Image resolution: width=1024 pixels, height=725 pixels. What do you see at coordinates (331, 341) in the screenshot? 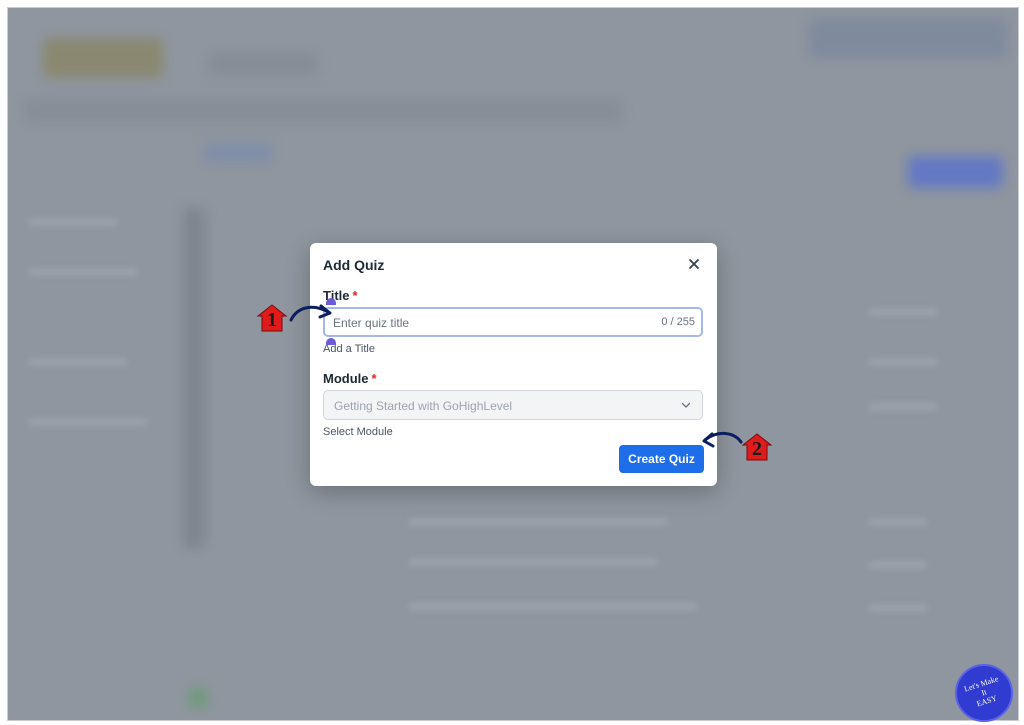
I see `caret-handle-bottom` at bounding box center [331, 341].